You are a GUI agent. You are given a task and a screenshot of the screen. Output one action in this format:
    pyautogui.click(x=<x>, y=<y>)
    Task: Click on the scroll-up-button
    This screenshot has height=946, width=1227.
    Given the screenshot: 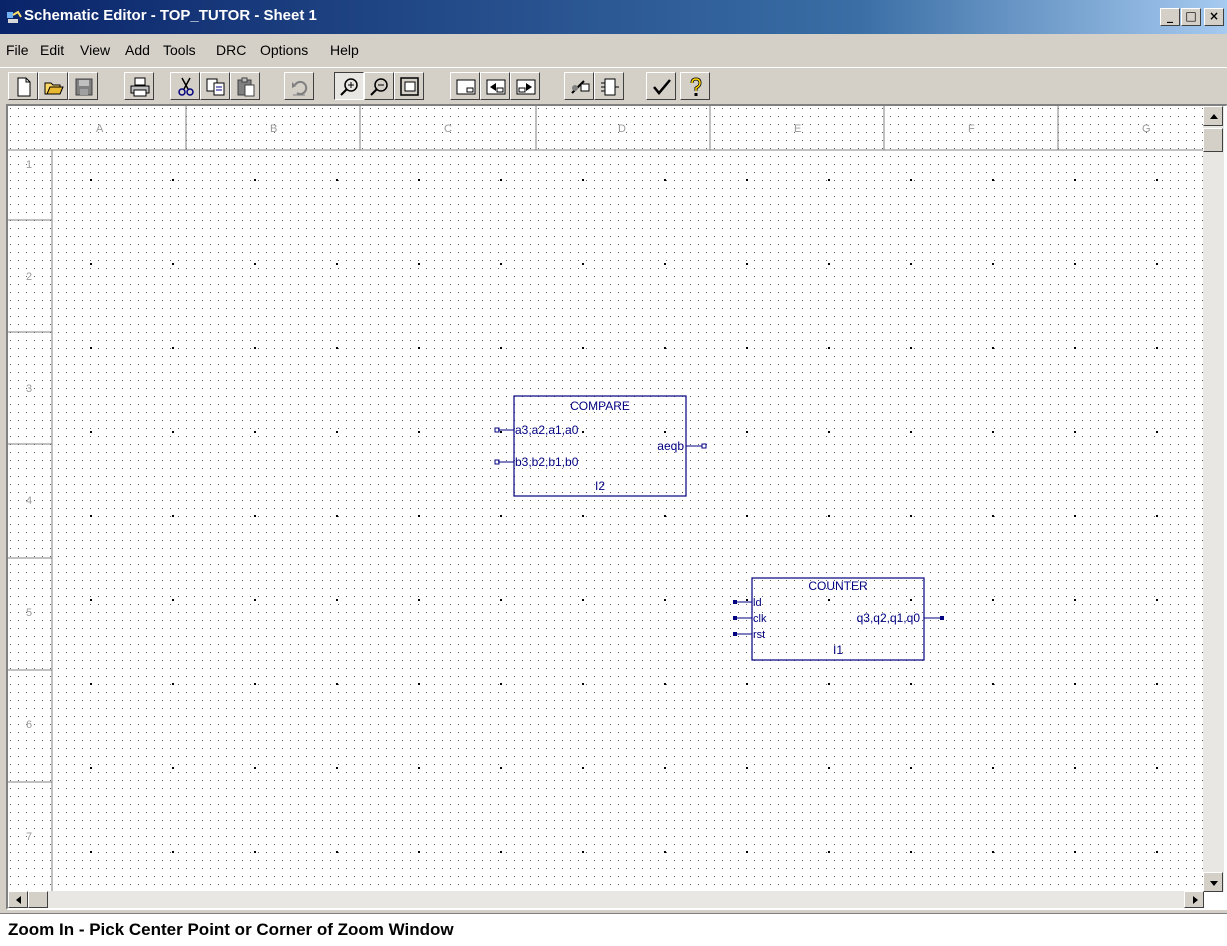 What is the action you would take?
    pyautogui.click(x=1213, y=116)
    